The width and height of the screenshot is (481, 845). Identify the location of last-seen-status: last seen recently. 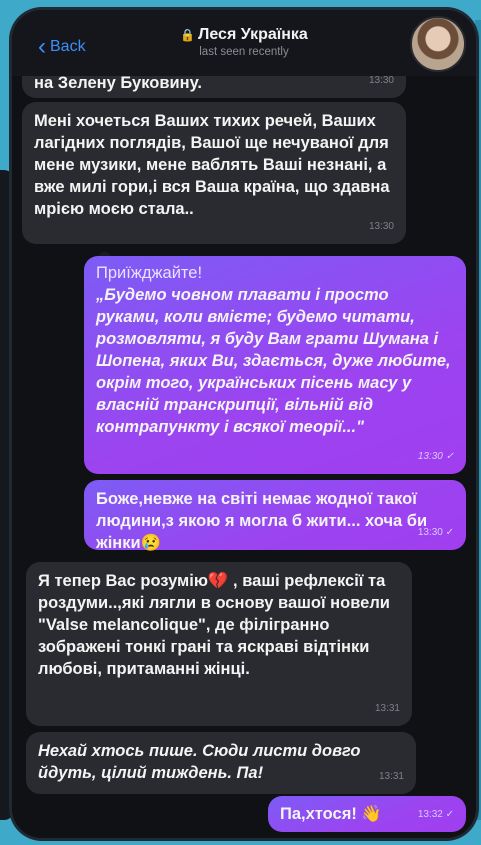
(244, 52).